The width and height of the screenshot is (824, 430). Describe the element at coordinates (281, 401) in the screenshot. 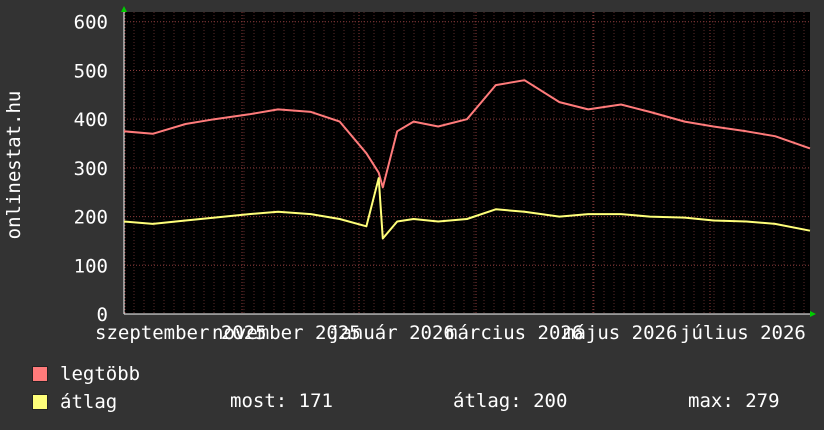

I see `stat-current: most: 171` at that location.